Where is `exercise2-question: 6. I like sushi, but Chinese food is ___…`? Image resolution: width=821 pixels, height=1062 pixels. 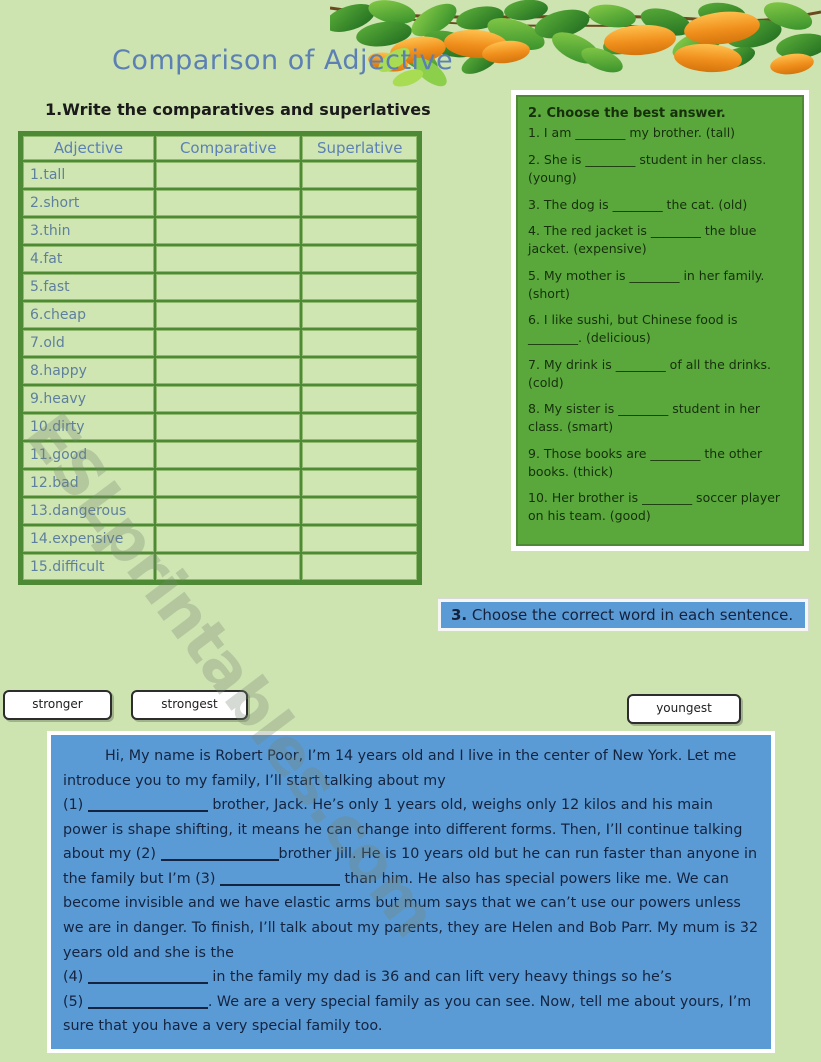
exercise2-question: 6. I like sushi, but Chinese food is ___… is located at coordinates (633, 329).